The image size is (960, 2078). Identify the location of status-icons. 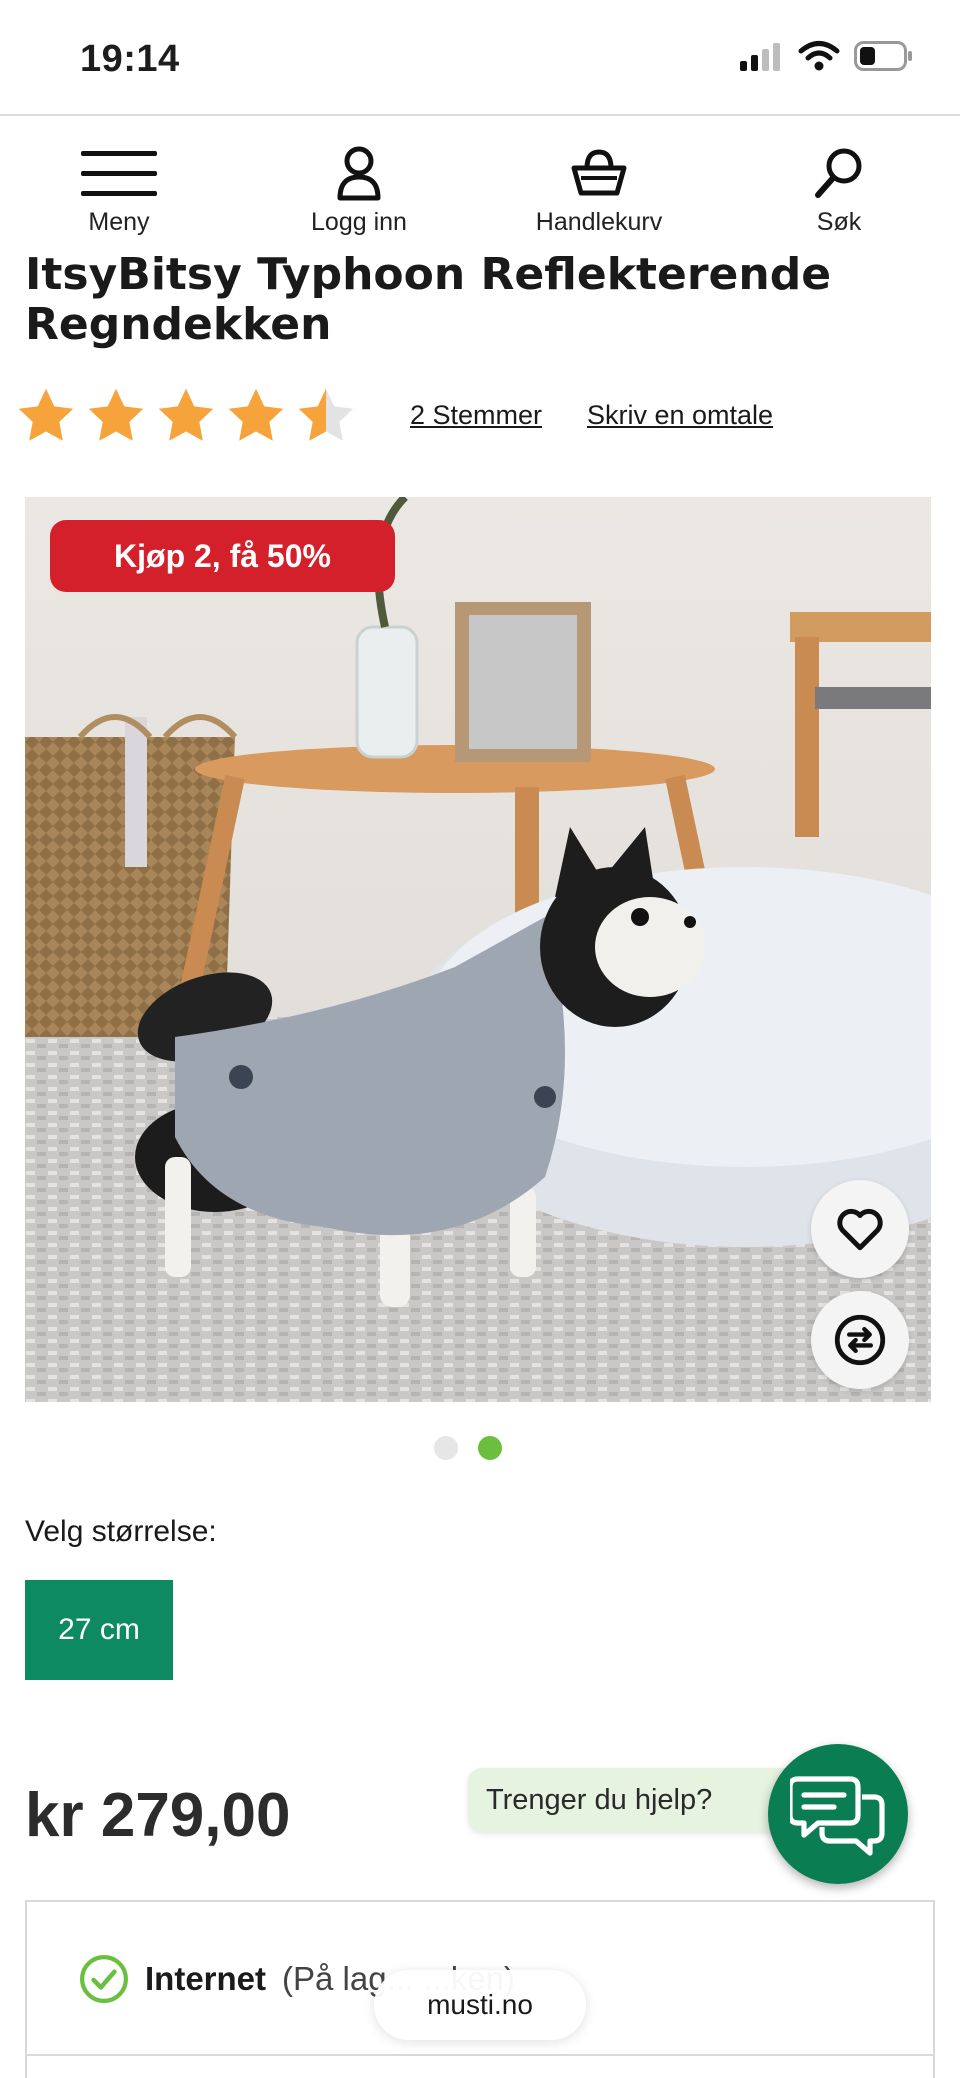
(827, 56).